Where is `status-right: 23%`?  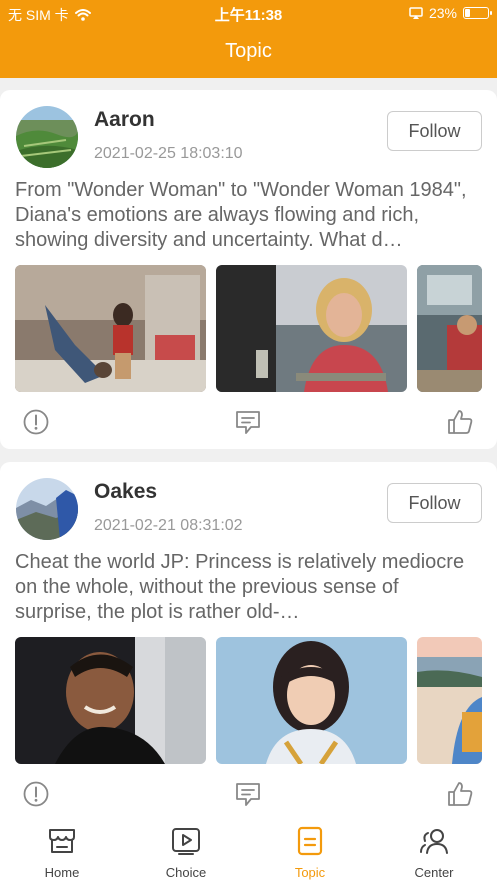 status-right: 23% is located at coordinates (450, 13).